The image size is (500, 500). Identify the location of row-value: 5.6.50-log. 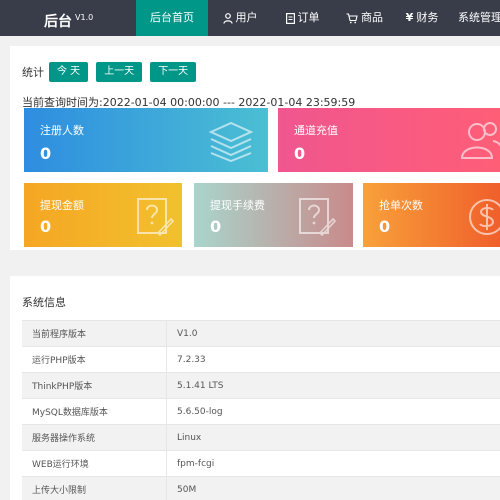
(200, 411).